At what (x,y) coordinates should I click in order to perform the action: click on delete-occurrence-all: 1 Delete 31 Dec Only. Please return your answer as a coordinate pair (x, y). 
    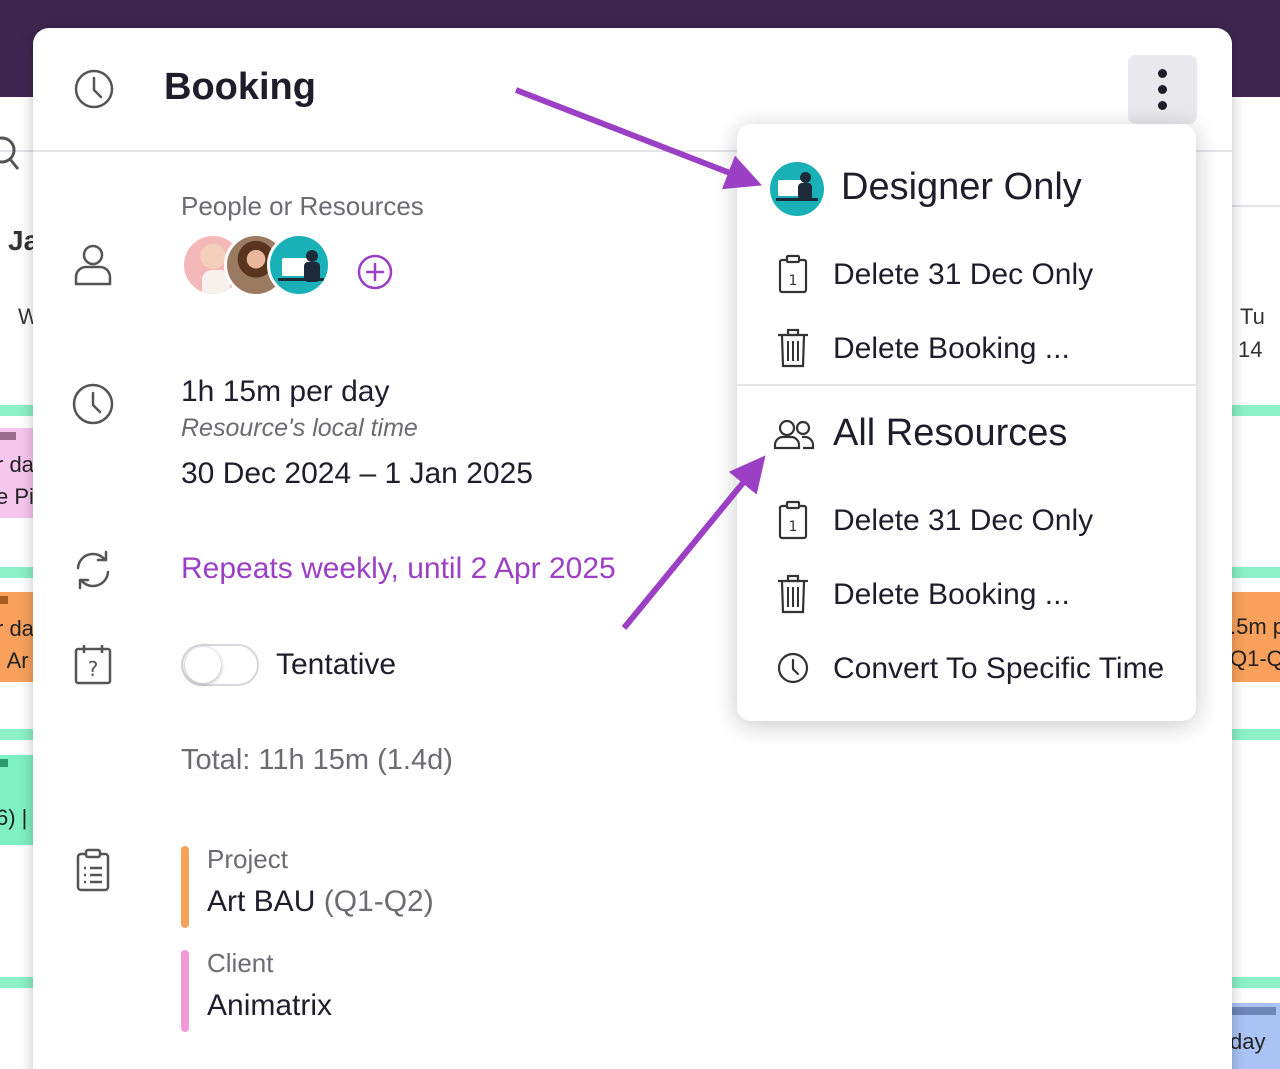
    Looking at the image, I should click on (975, 521).